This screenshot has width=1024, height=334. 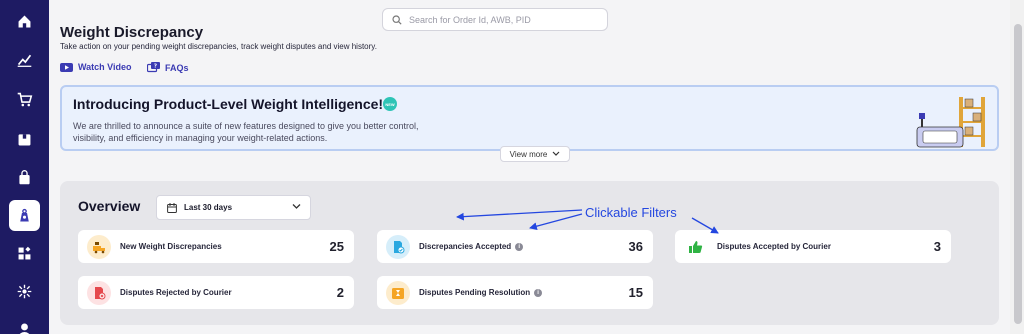 I want to click on hourglass-box-icon, so click(x=398, y=292).